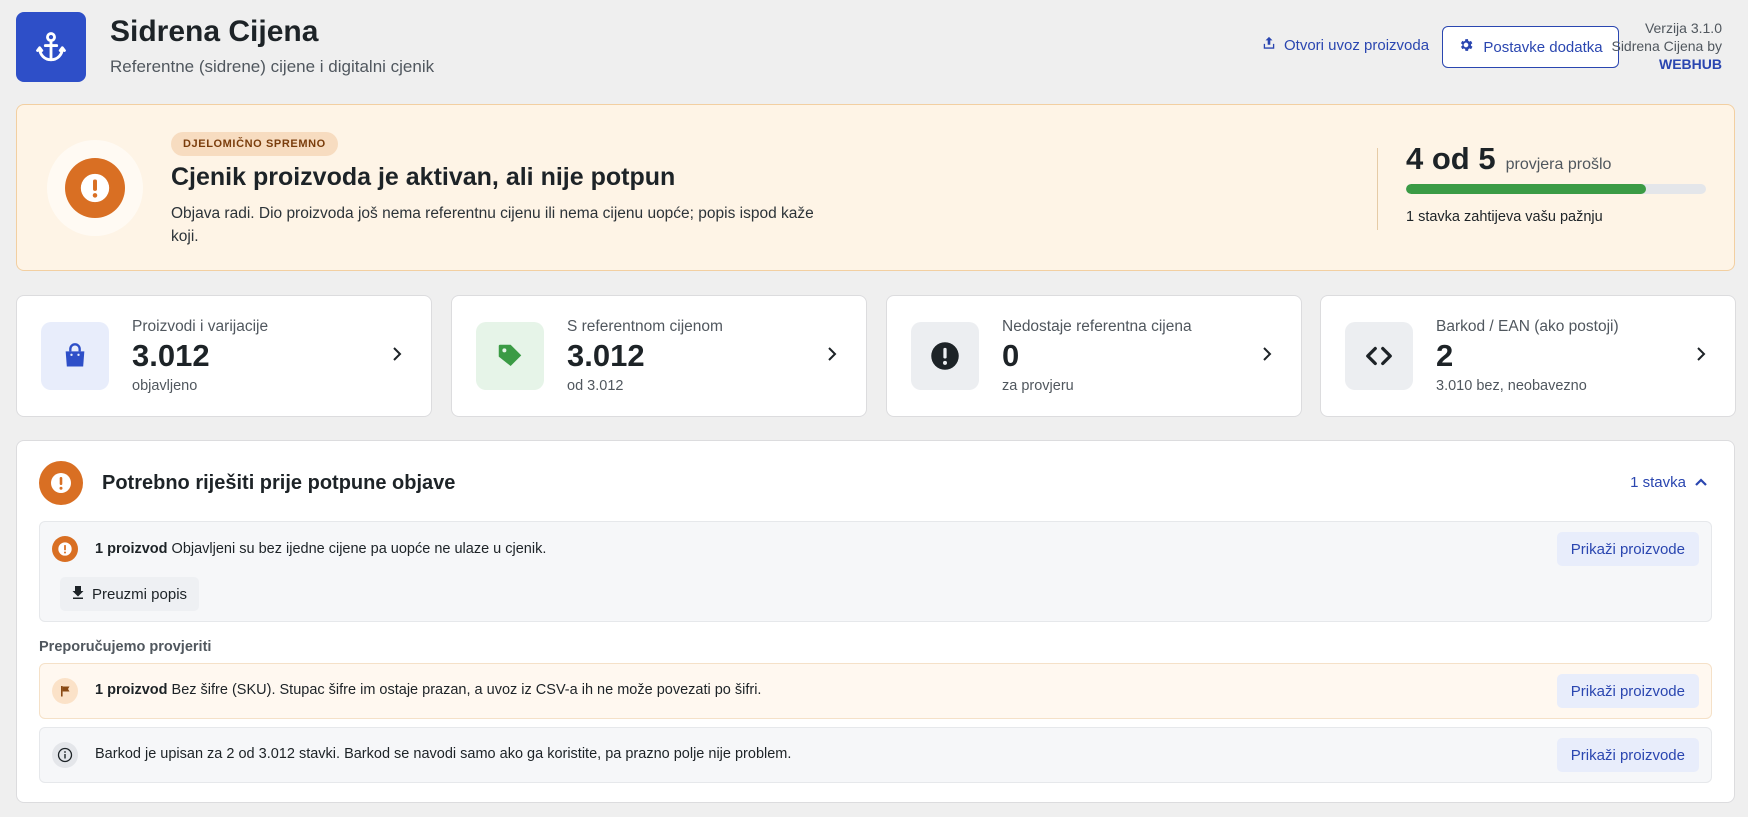 This screenshot has width=1748, height=817. I want to click on upload-icon, so click(1269, 45).